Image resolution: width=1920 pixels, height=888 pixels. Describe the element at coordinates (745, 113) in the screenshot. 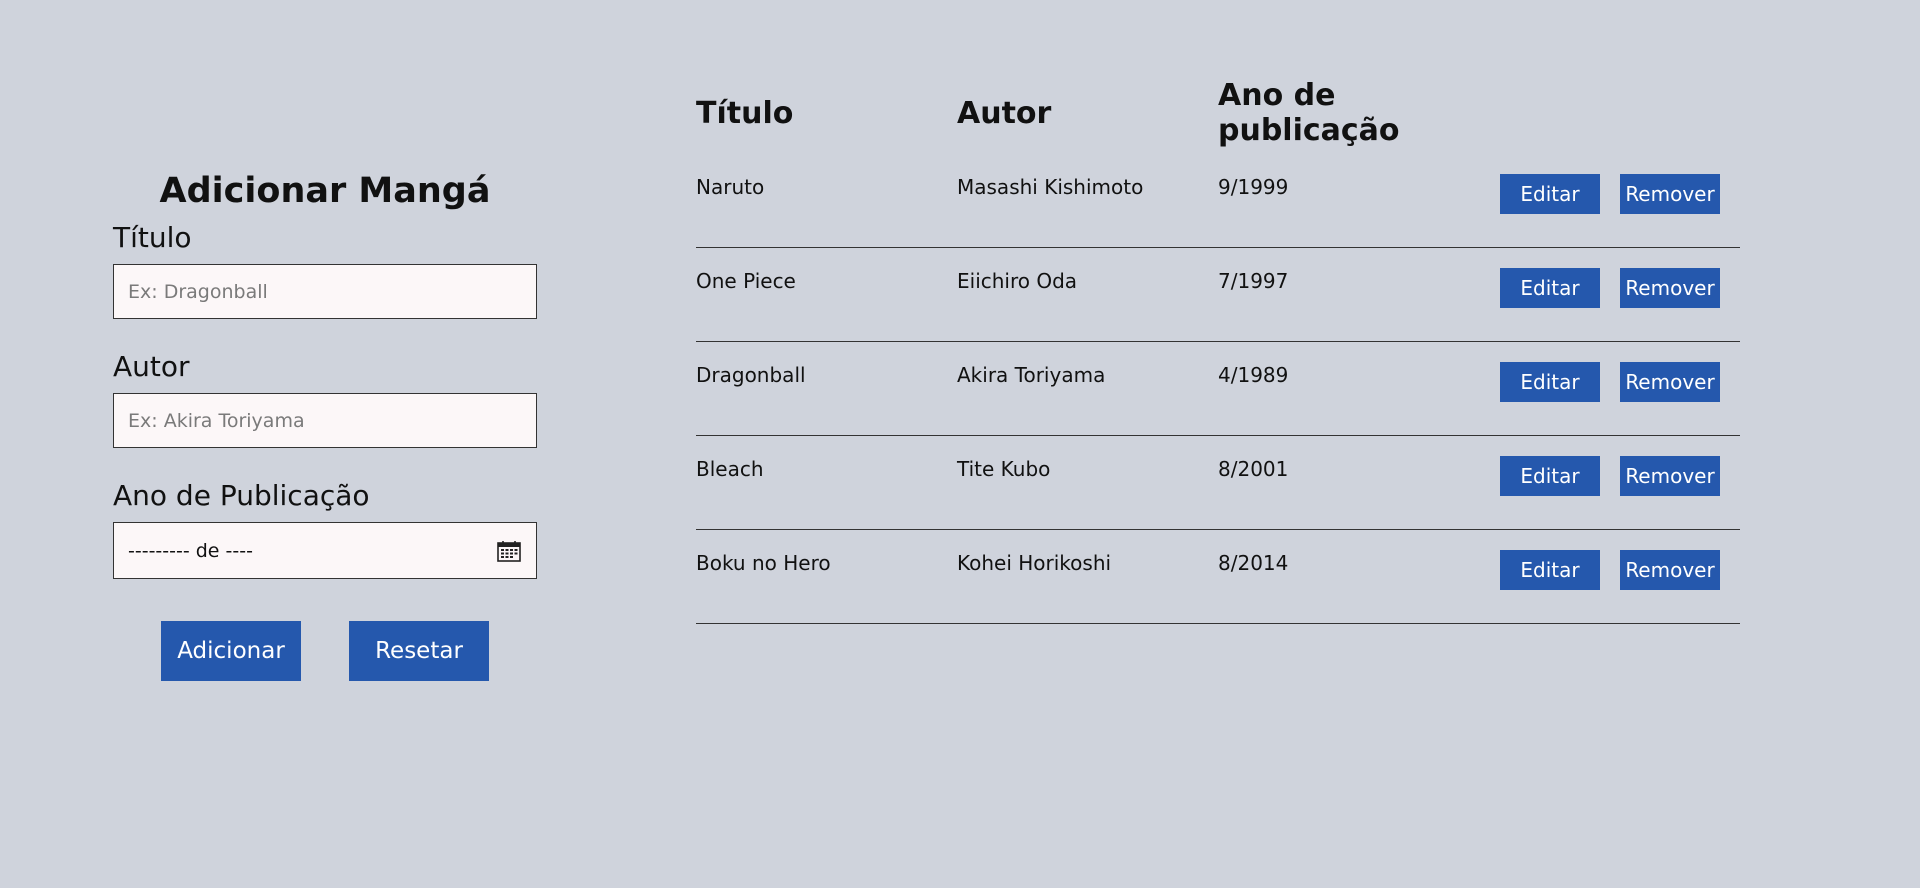

I see `header-title: Título` at that location.